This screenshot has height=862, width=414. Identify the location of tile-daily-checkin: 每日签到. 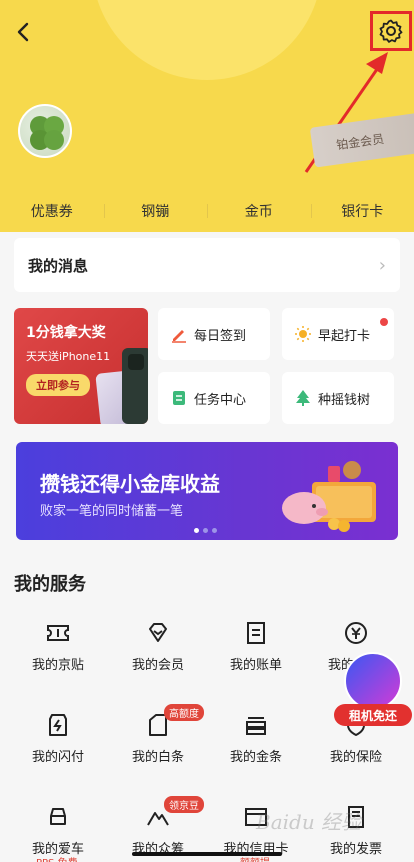
(214, 334).